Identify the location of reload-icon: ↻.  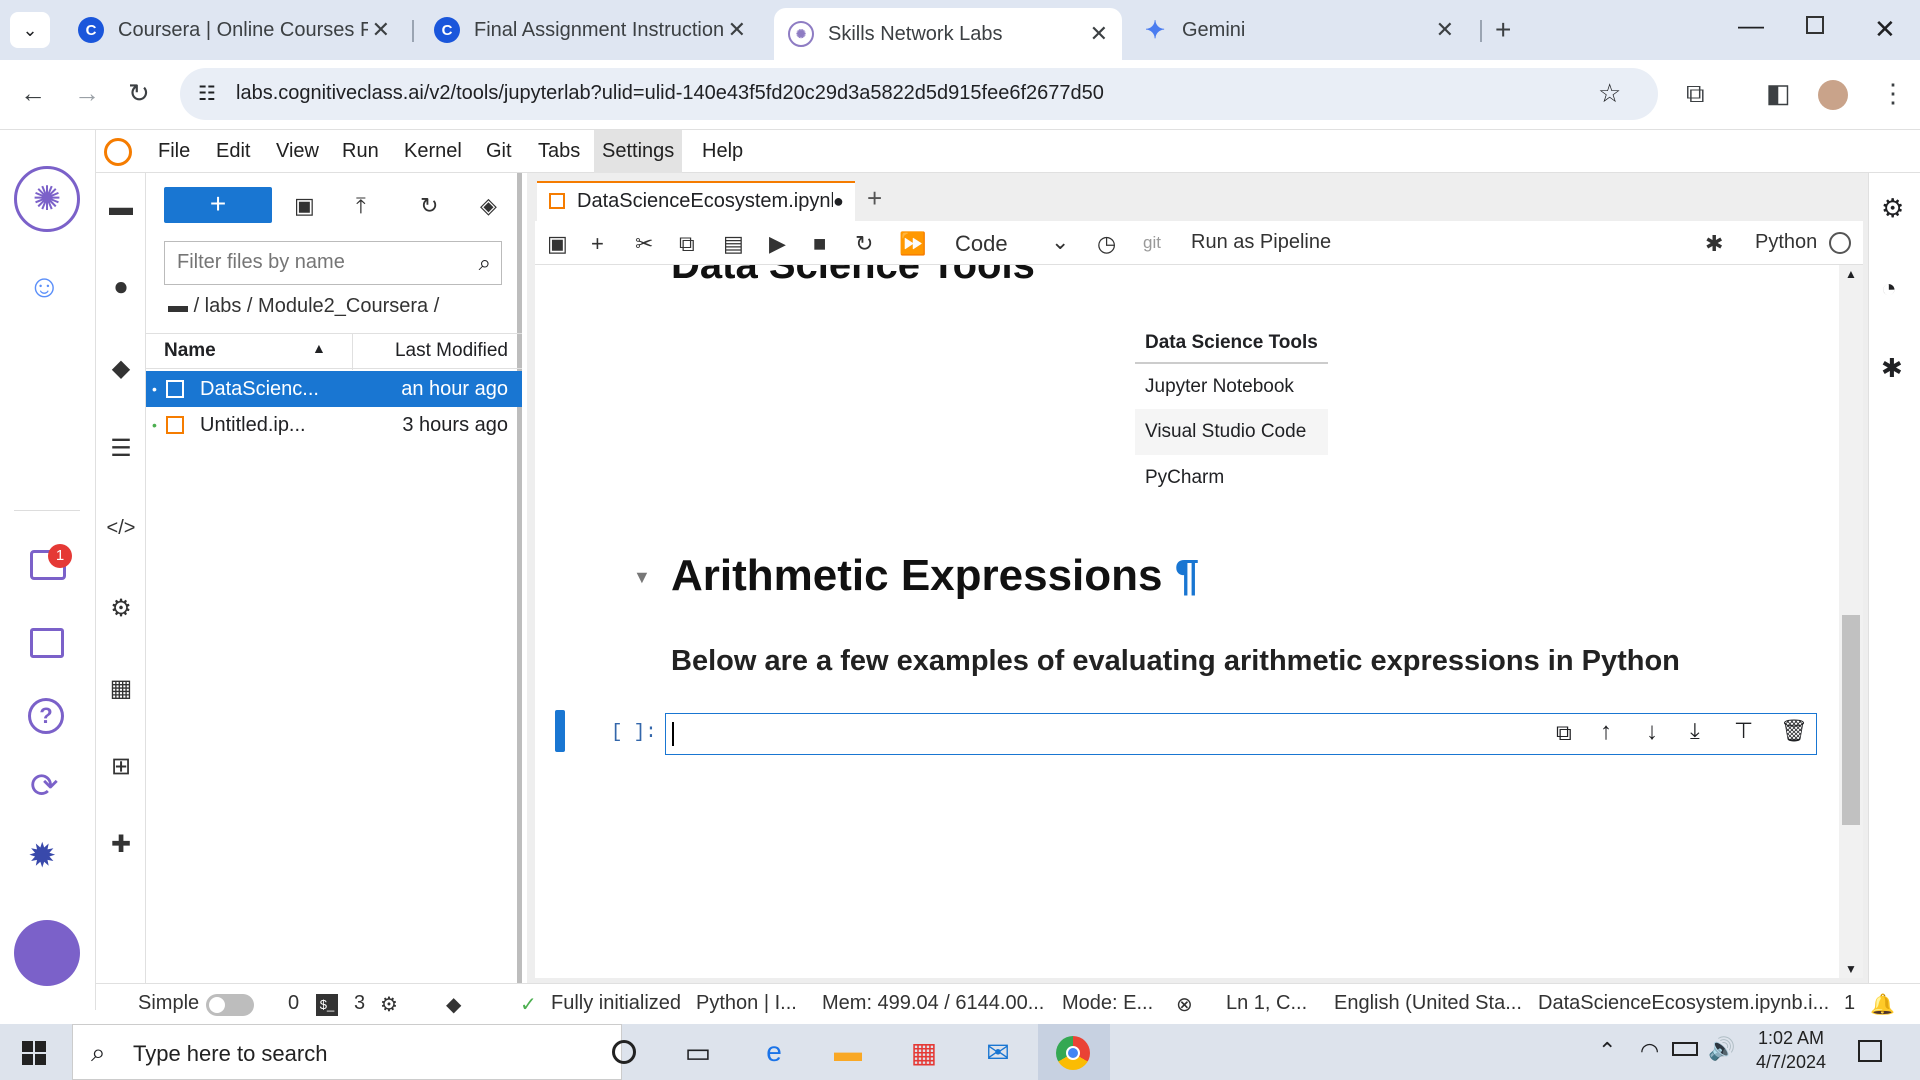
(139, 93).